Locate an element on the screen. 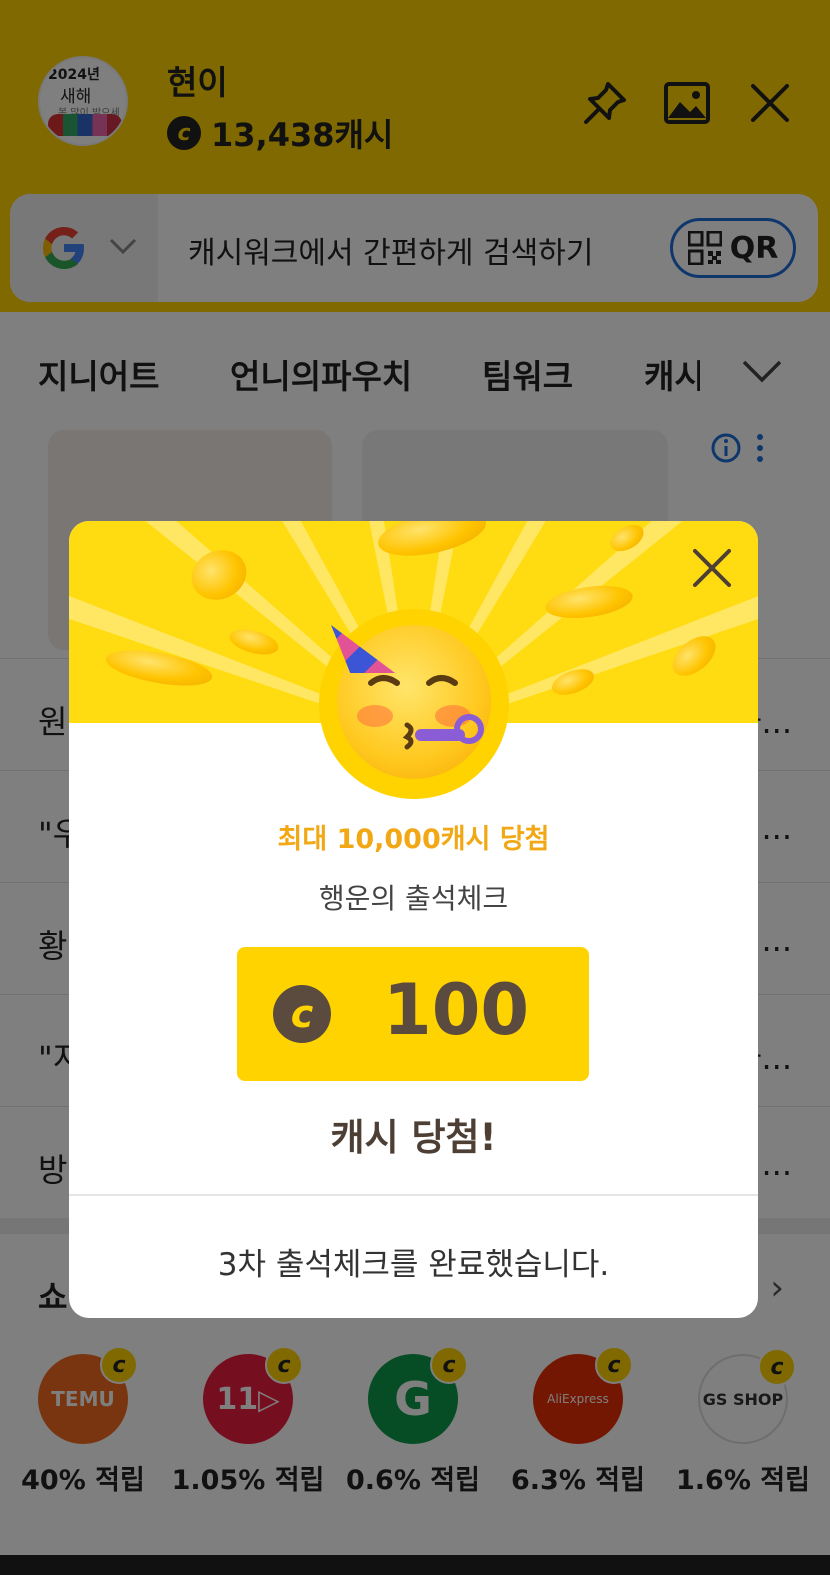  modal-divider is located at coordinates (413, 1195).